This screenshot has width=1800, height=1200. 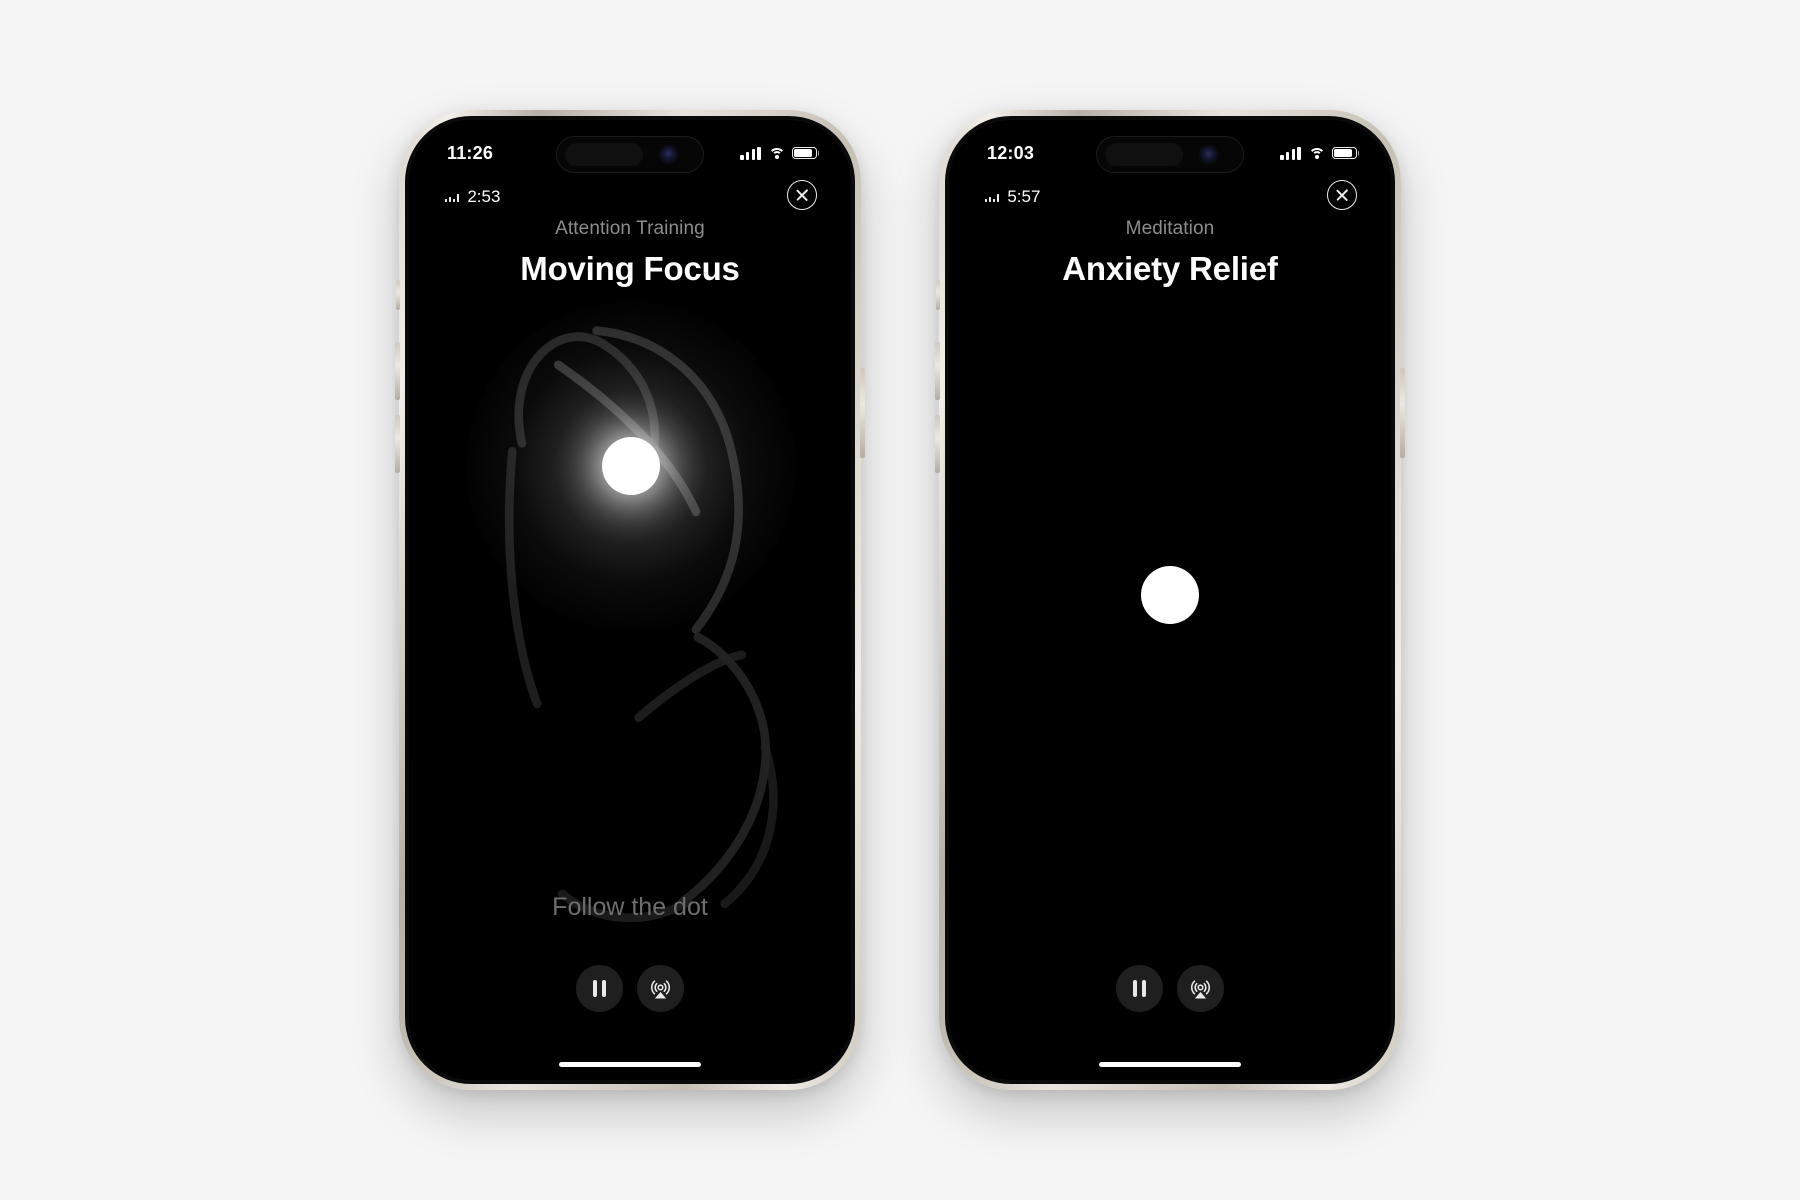 I want to click on playback-controls-right, so click(x=1170, y=988).